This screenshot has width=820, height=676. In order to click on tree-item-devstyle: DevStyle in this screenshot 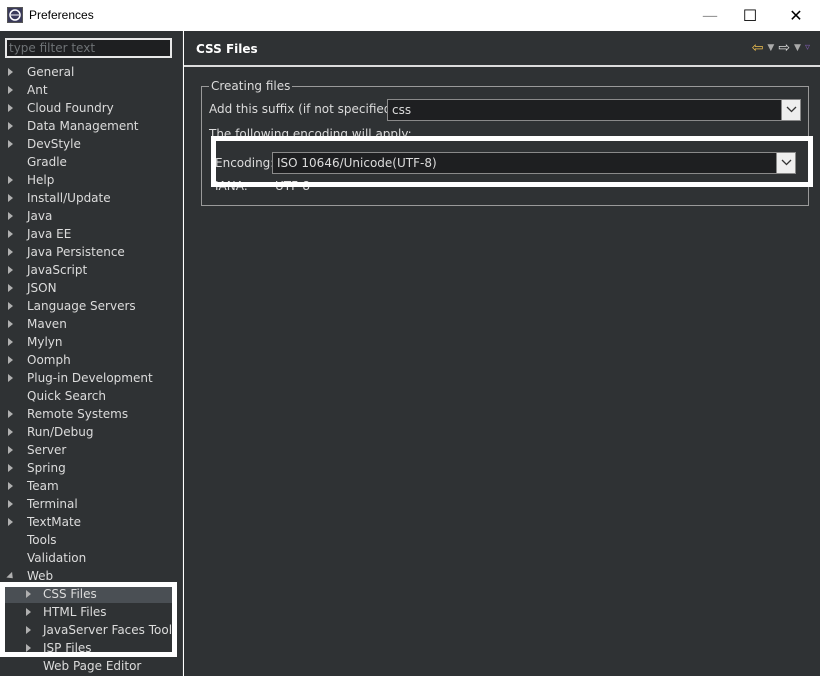, I will do `click(88, 144)`.